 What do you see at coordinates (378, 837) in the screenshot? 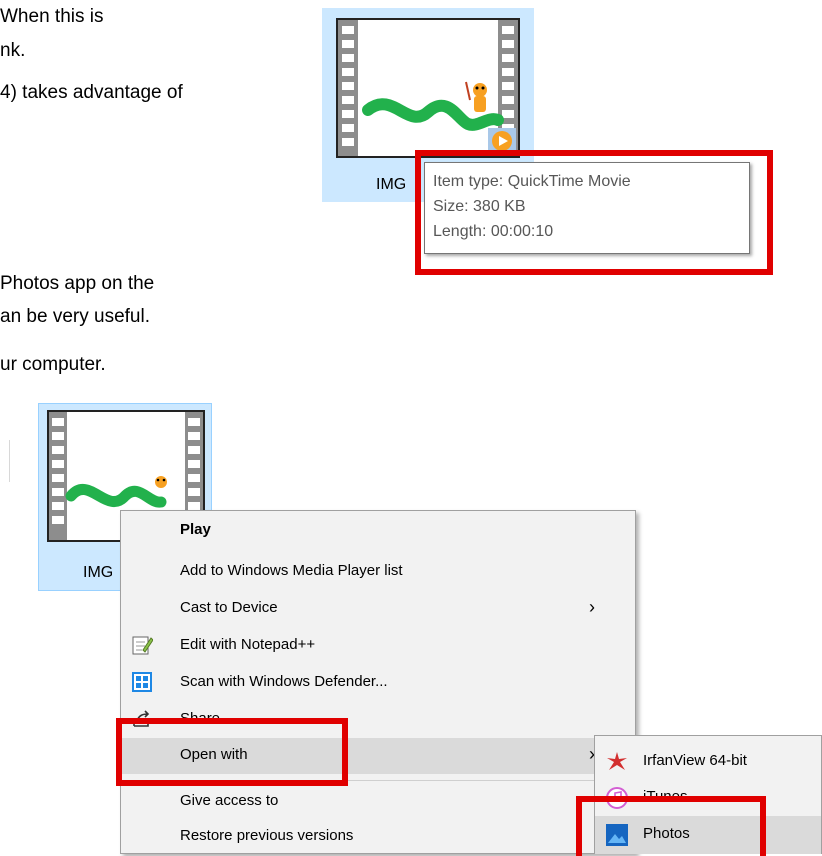
I see `menu-item-restore-versions: Restore previous versions` at bounding box center [378, 837].